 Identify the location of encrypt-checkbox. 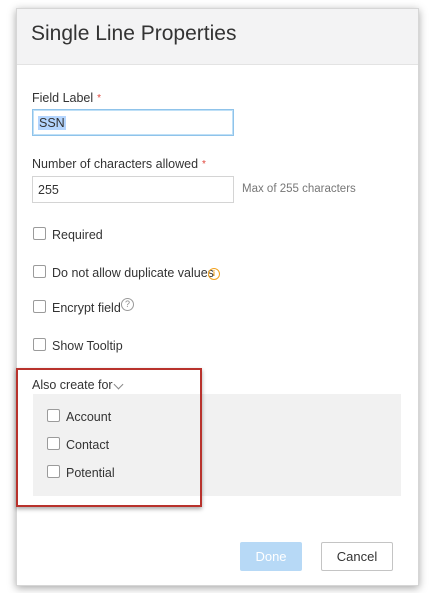
(39, 306).